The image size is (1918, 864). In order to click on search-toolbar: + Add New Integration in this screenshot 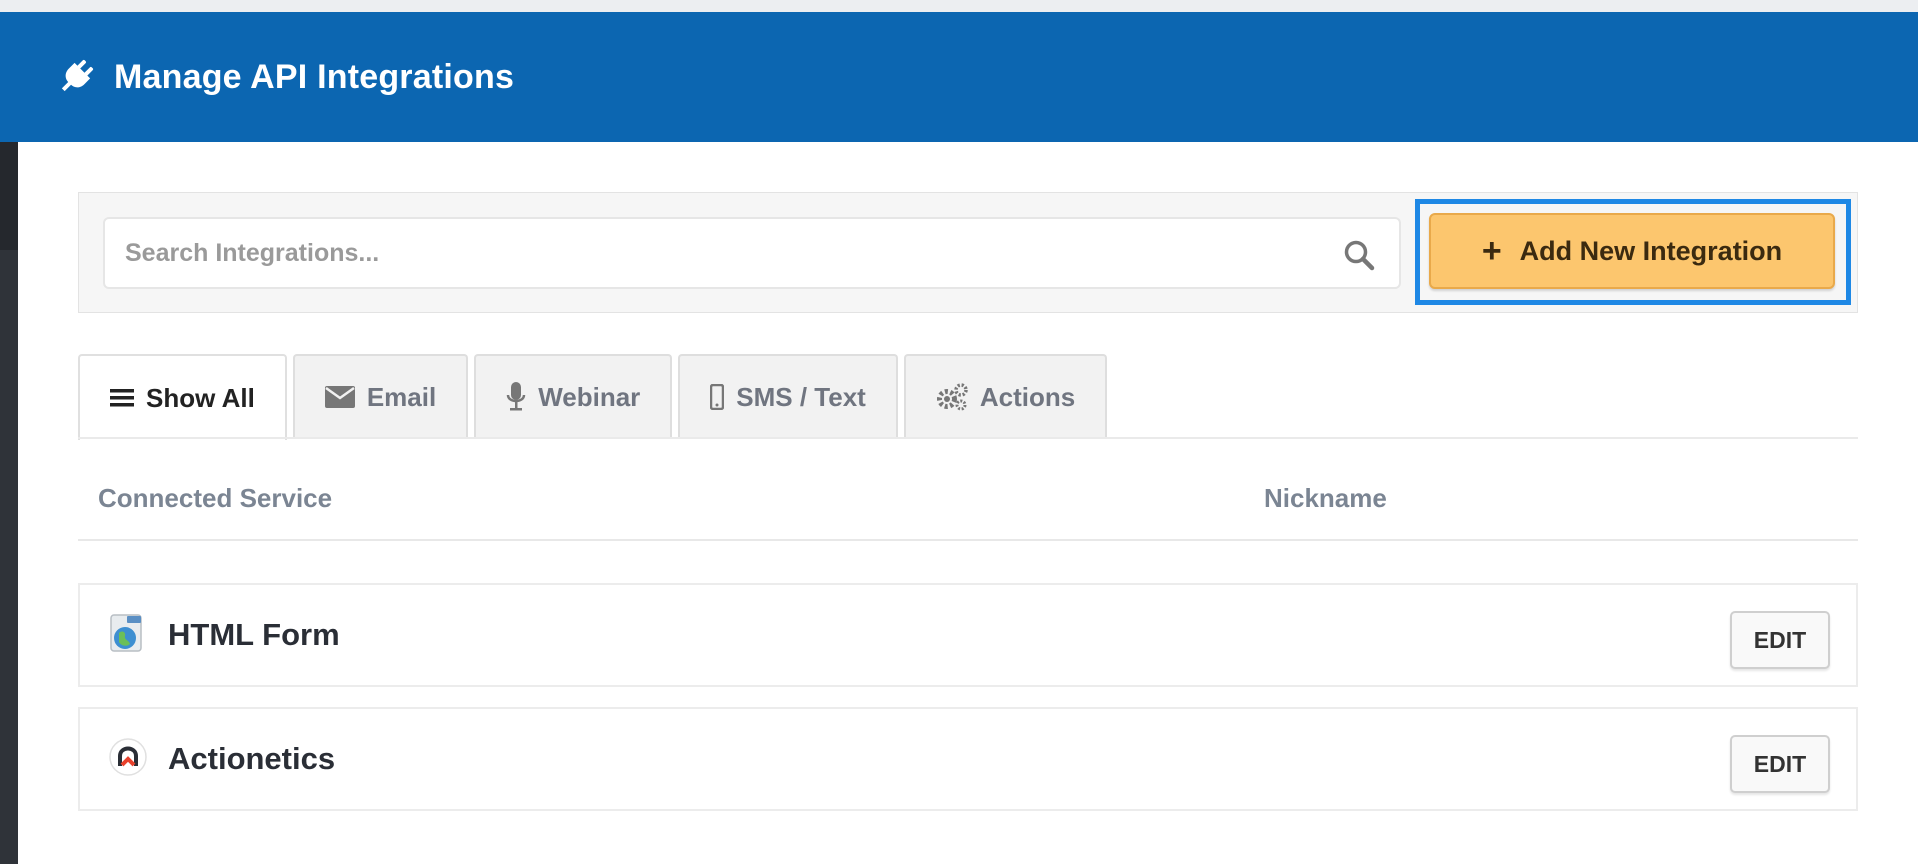, I will do `click(968, 252)`.